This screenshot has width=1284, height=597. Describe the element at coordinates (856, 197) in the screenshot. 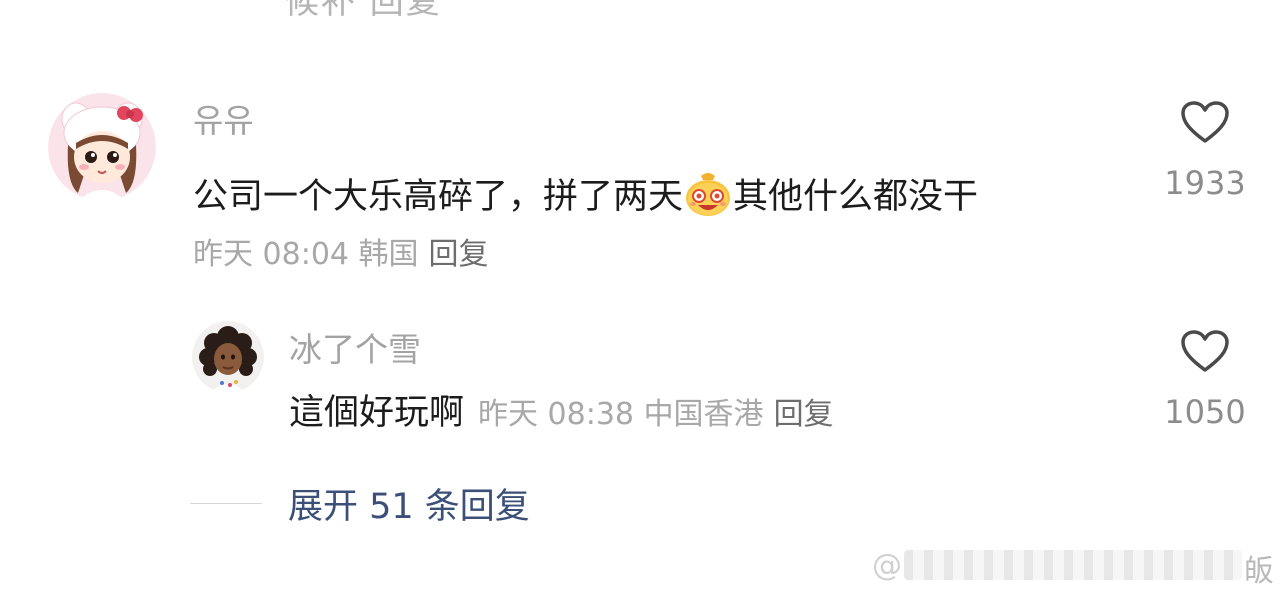

I see `comment-text-part-2: 其他什么都没干` at that location.